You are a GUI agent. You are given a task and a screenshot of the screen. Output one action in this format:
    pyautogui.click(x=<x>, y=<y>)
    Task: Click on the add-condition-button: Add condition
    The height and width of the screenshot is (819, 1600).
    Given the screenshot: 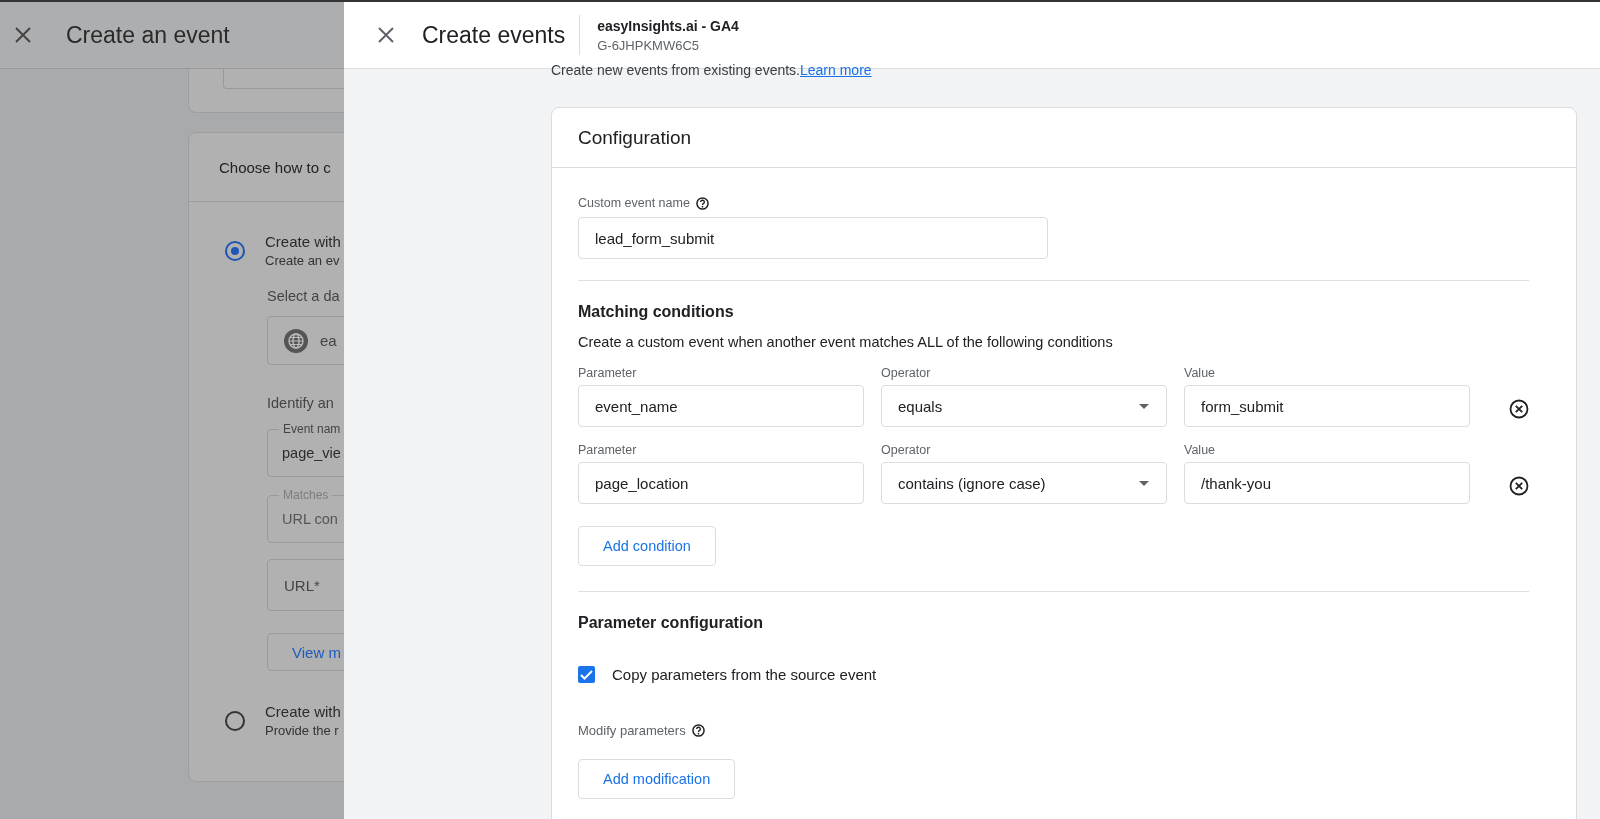 What is the action you would take?
    pyautogui.click(x=647, y=546)
    